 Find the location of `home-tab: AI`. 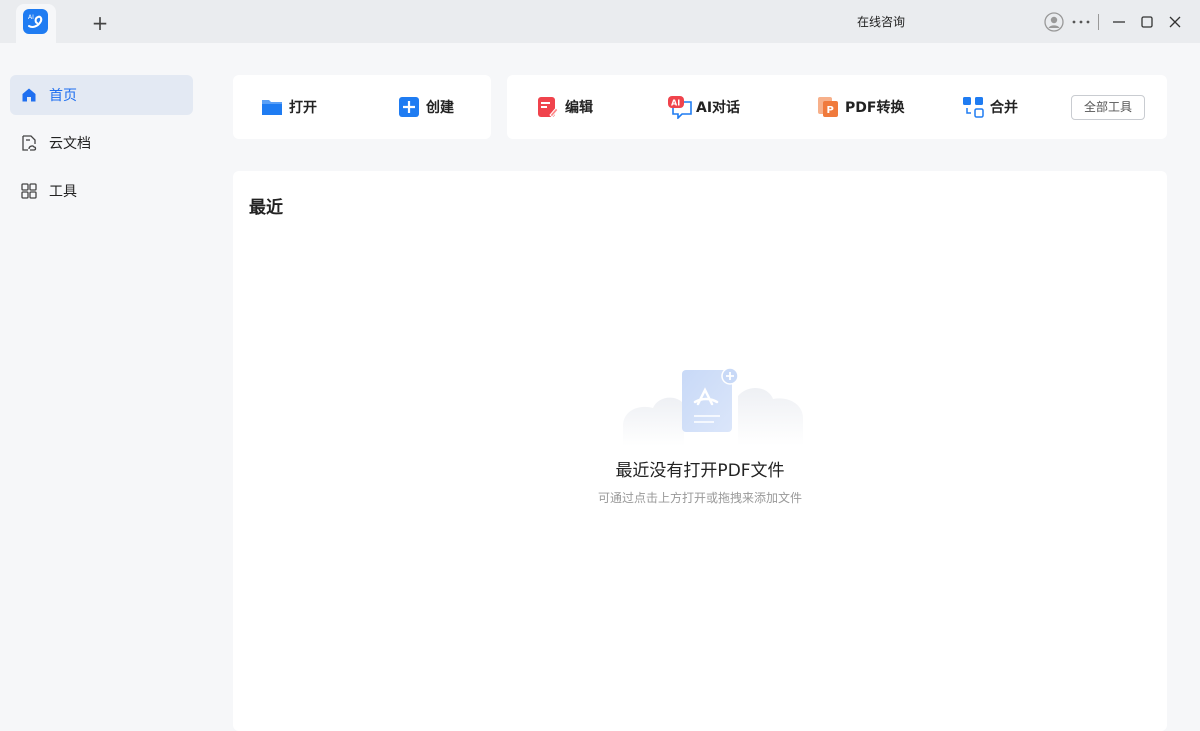

home-tab: AI is located at coordinates (36, 23).